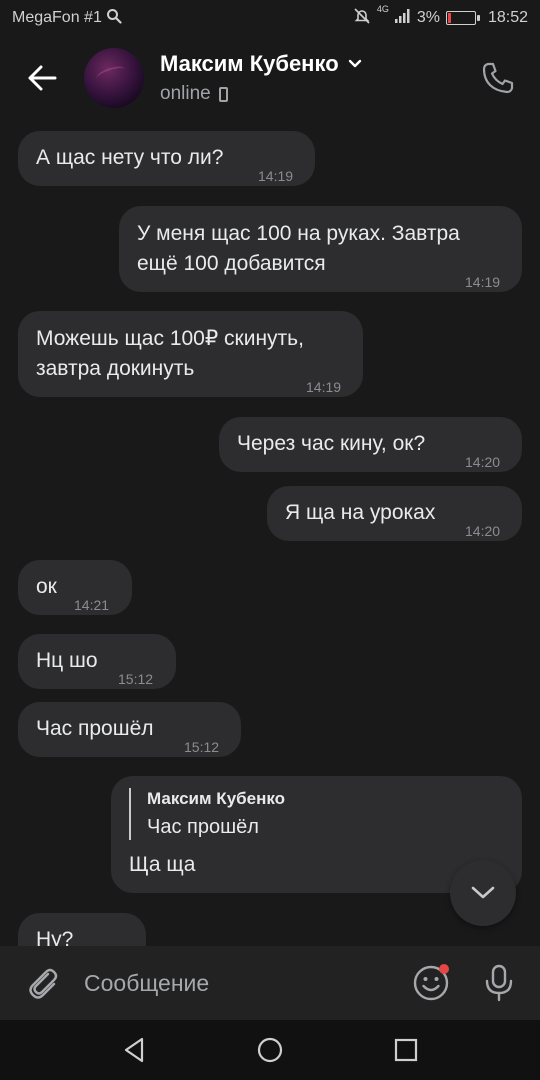 Image resolution: width=540 pixels, height=1080 pixels. I want to click on message-text: ок, so click(46, 586).